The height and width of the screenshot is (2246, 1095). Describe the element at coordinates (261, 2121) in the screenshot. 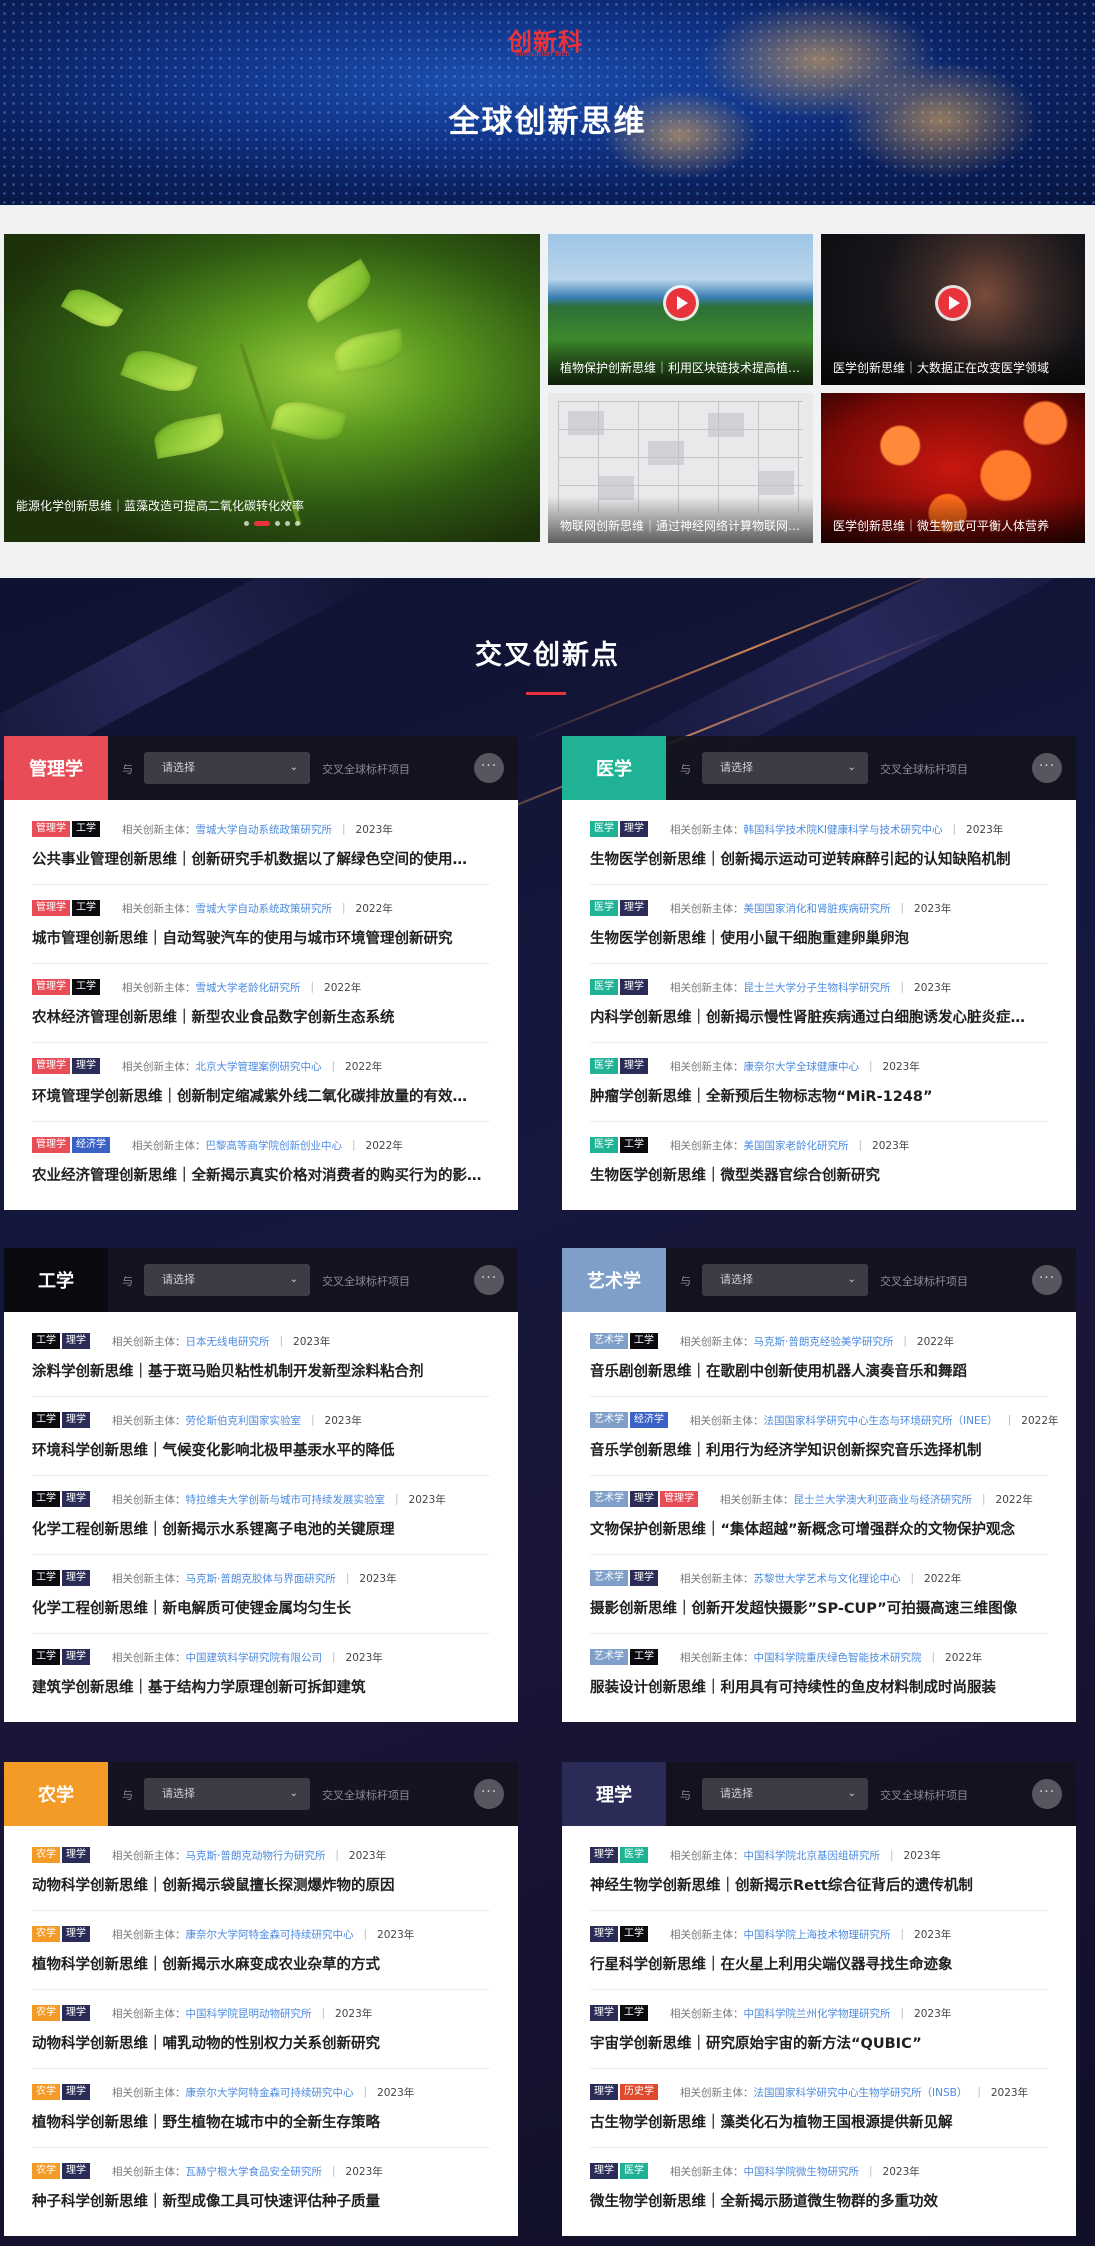

I see `item-title: 植物科学创新思维｜野生植物在城市中的全新生存策略` at that location.